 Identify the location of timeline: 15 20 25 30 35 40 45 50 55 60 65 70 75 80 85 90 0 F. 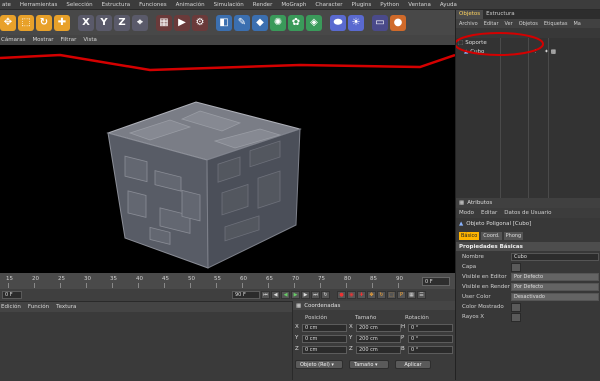
(227, 281).